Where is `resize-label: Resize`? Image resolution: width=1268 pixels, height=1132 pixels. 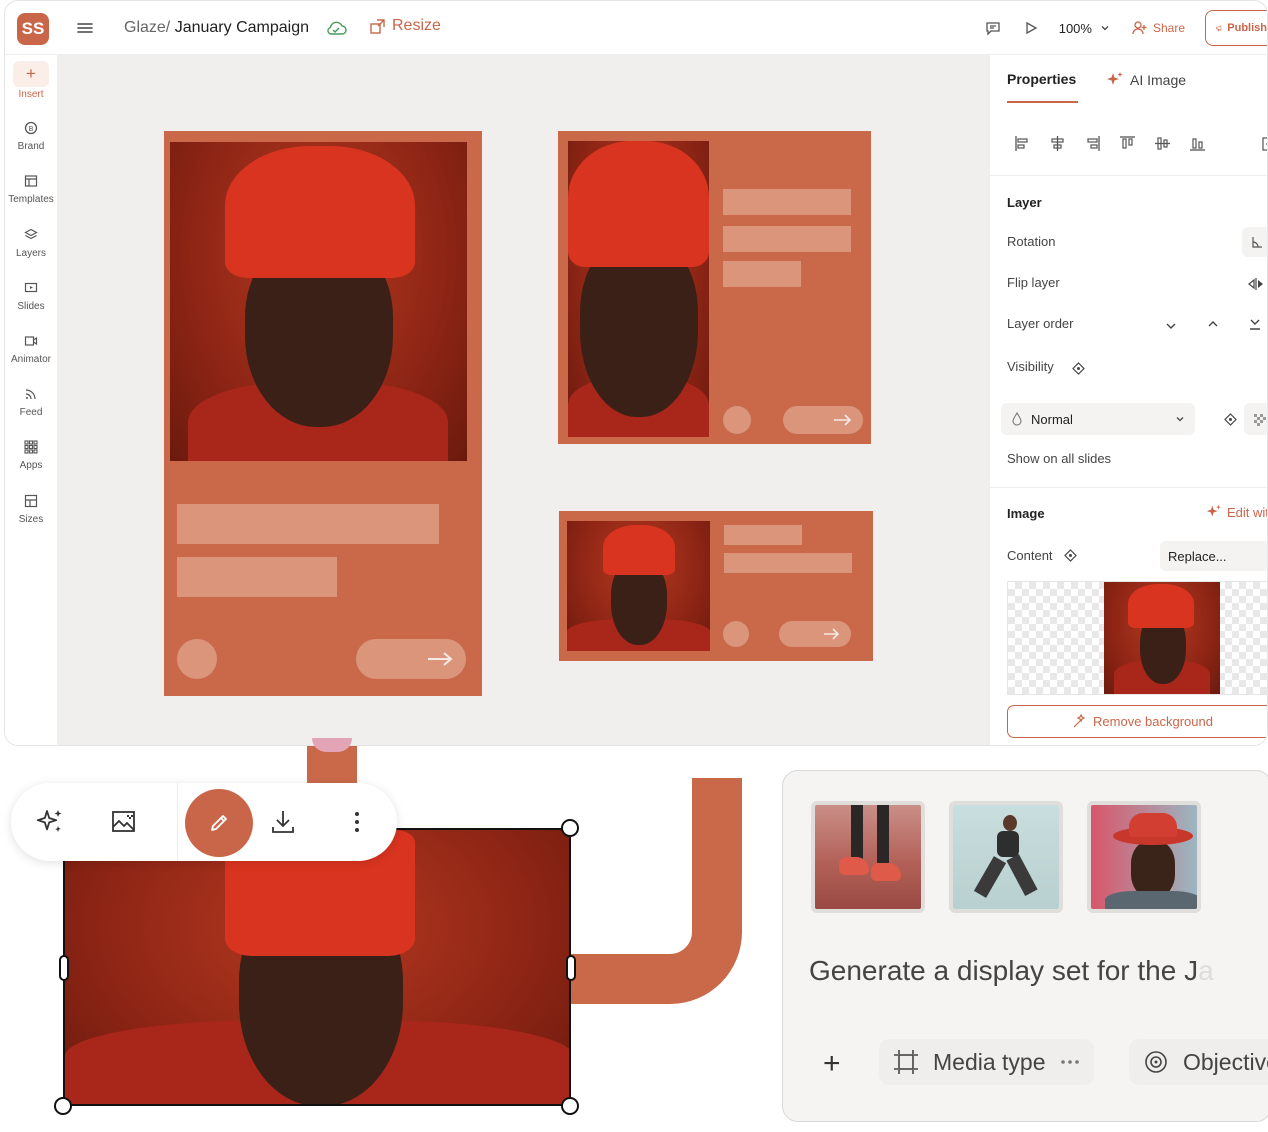 resize-label: Resize is located at coordinates (416, 25).